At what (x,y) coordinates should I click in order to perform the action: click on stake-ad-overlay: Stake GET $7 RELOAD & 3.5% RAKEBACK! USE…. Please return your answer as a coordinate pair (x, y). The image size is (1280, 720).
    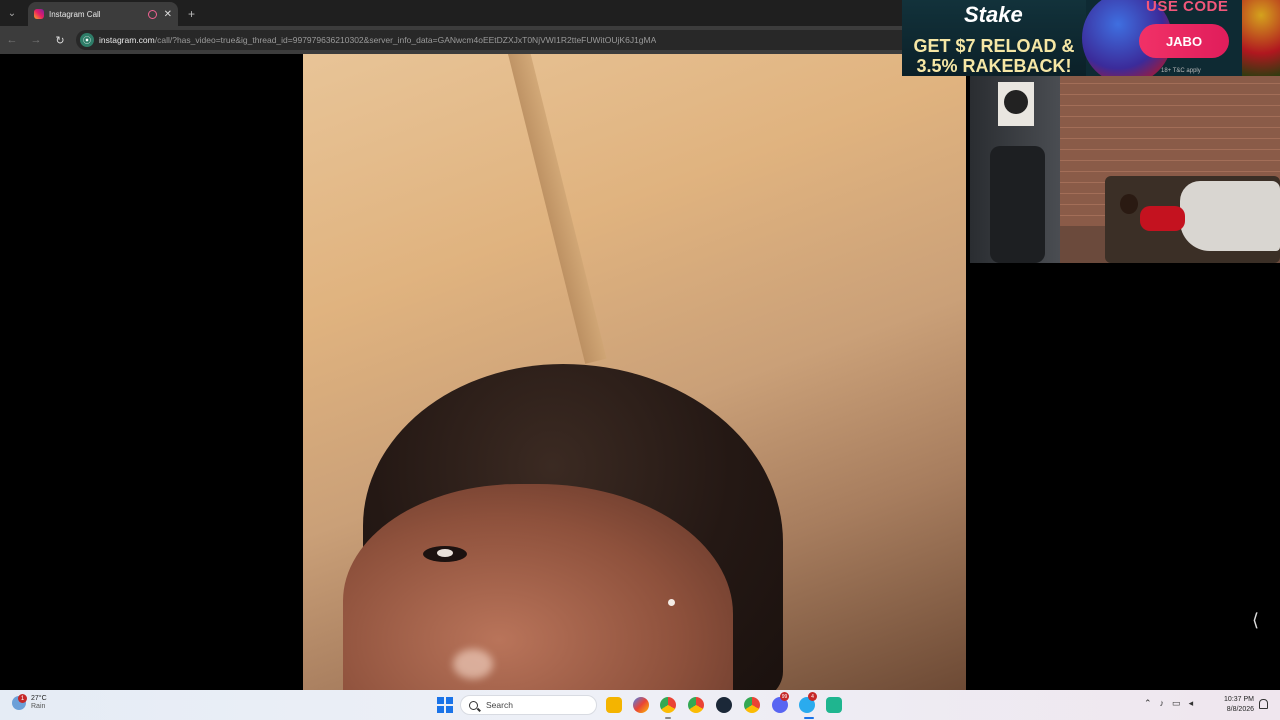
    Looking at the image, I should click on (1091, 38).